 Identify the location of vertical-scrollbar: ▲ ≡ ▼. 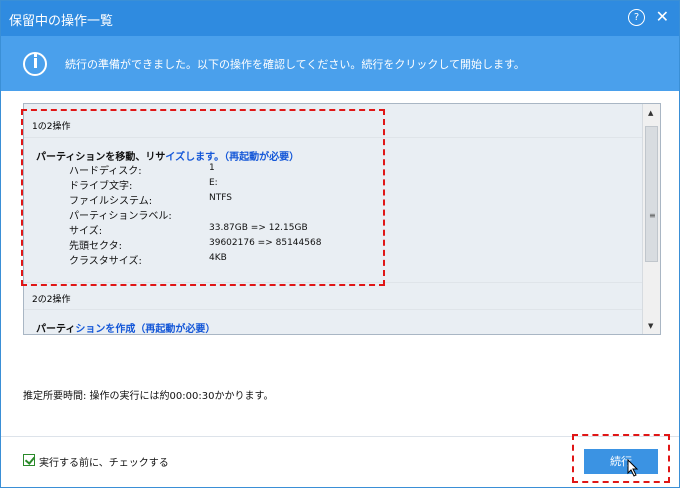
(651, 219).